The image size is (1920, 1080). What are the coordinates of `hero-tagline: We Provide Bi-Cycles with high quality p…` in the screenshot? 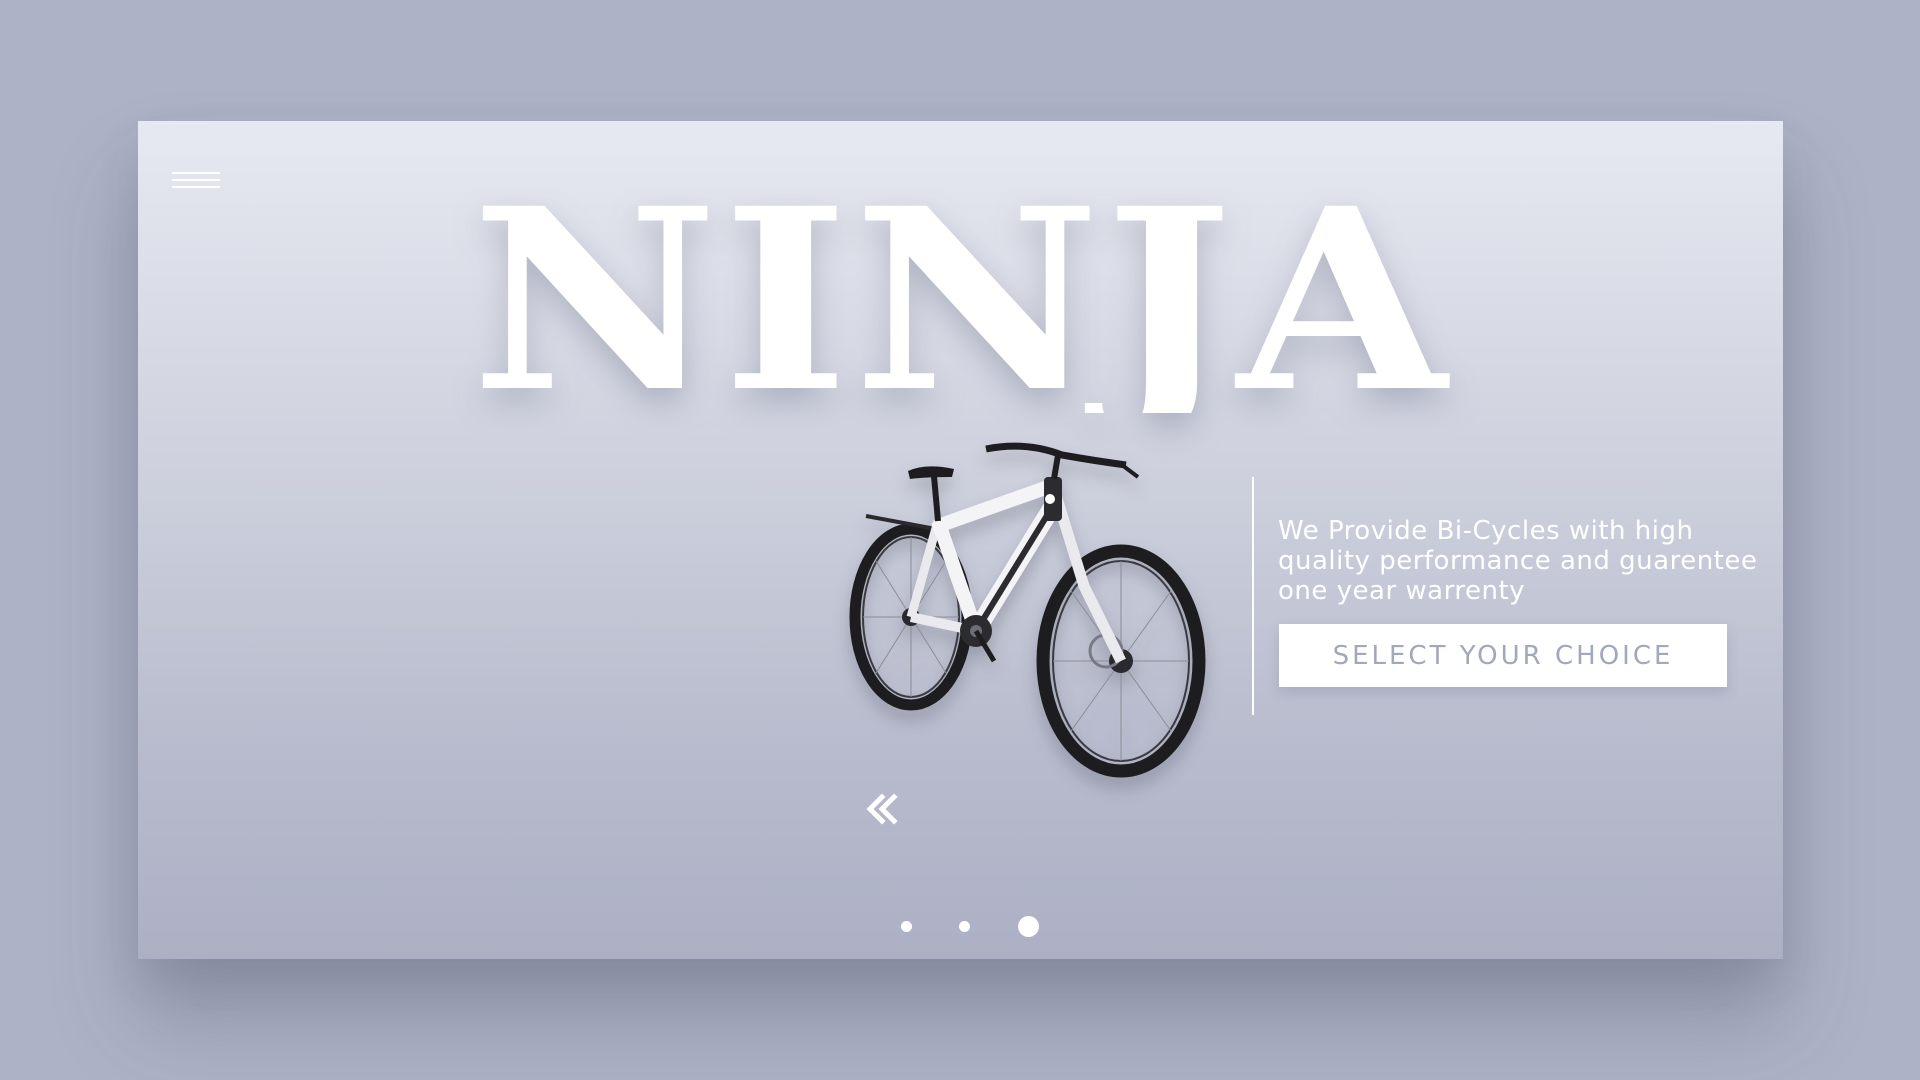 It's located at (1518, 561).